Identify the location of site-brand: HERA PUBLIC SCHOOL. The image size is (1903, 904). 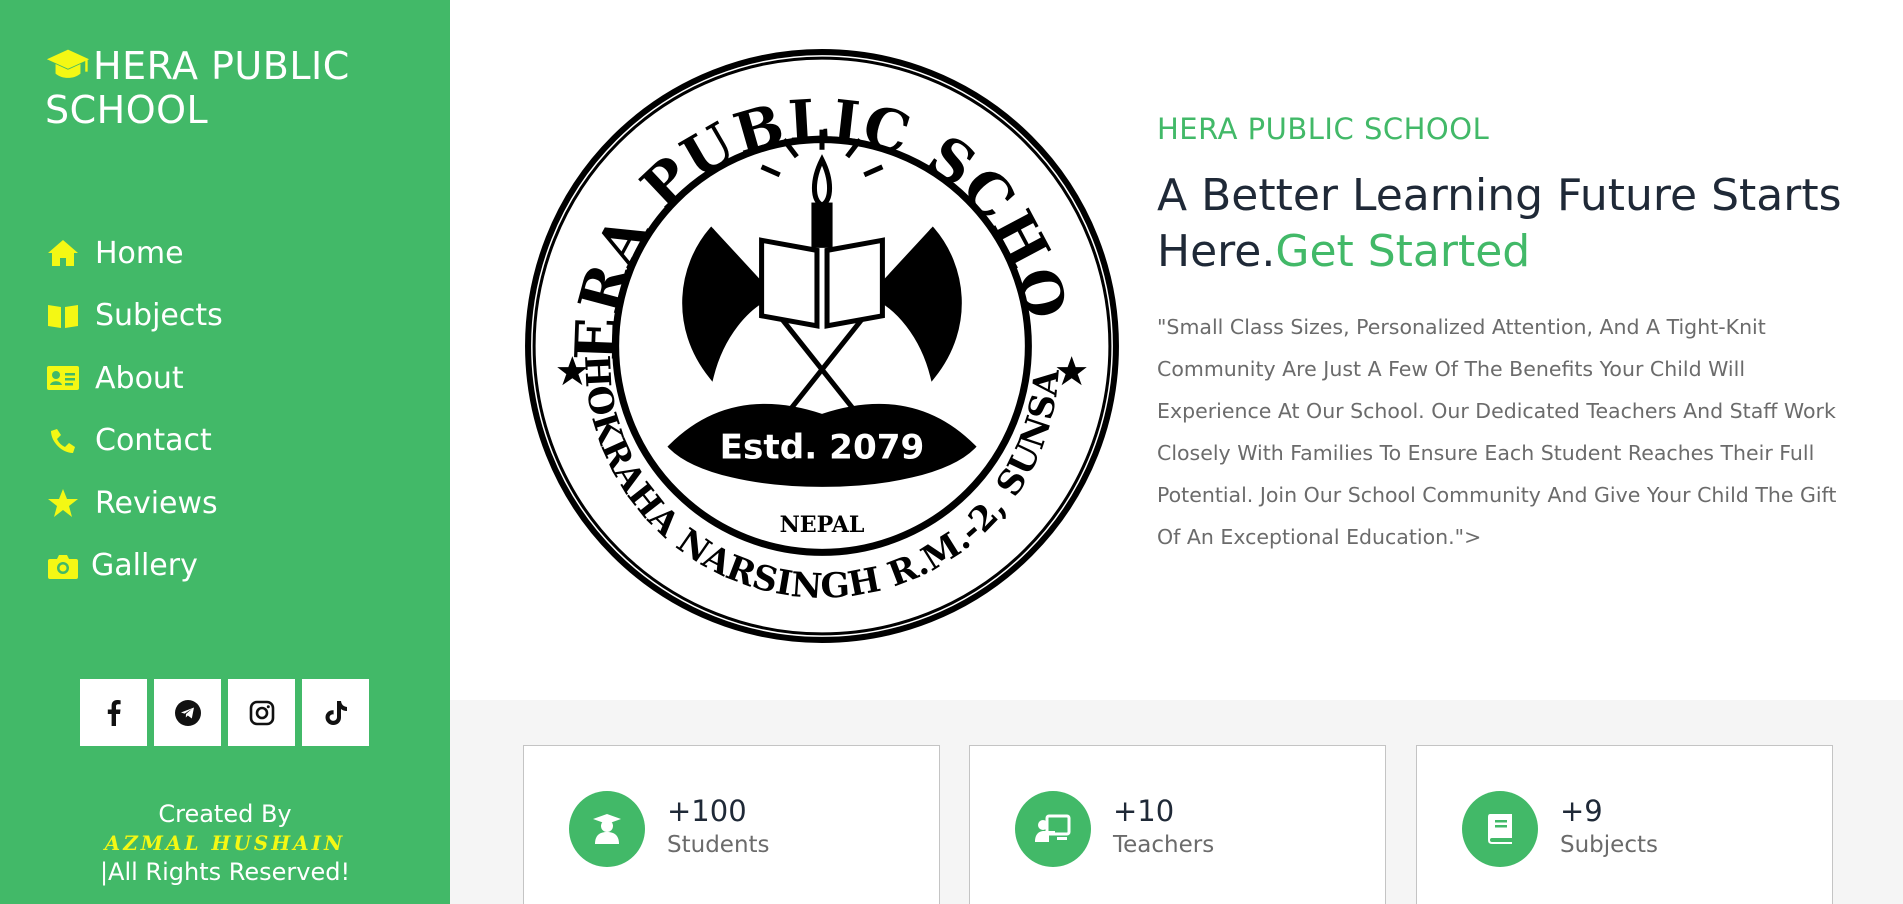
(235, 88).